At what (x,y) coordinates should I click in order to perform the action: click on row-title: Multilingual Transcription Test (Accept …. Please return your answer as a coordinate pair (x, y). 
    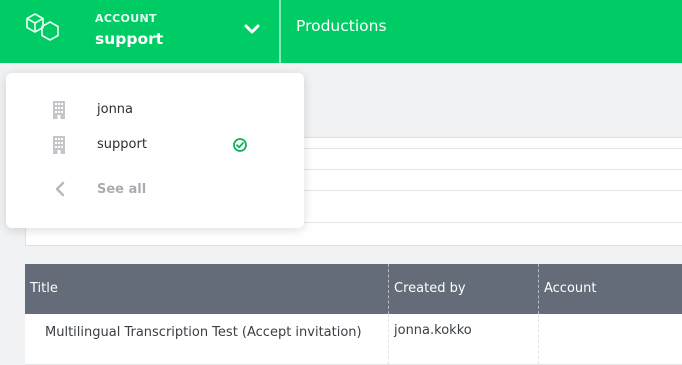
    Looking at the image, I should click on (203, 332).